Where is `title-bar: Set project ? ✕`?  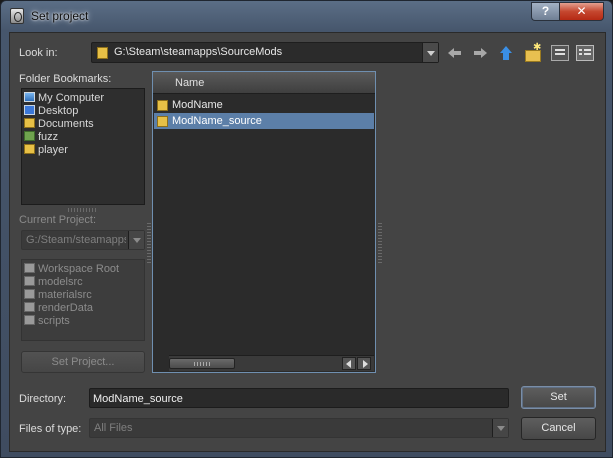 title-bar: Set project ? ✕ is located at coordinates (307, 16).